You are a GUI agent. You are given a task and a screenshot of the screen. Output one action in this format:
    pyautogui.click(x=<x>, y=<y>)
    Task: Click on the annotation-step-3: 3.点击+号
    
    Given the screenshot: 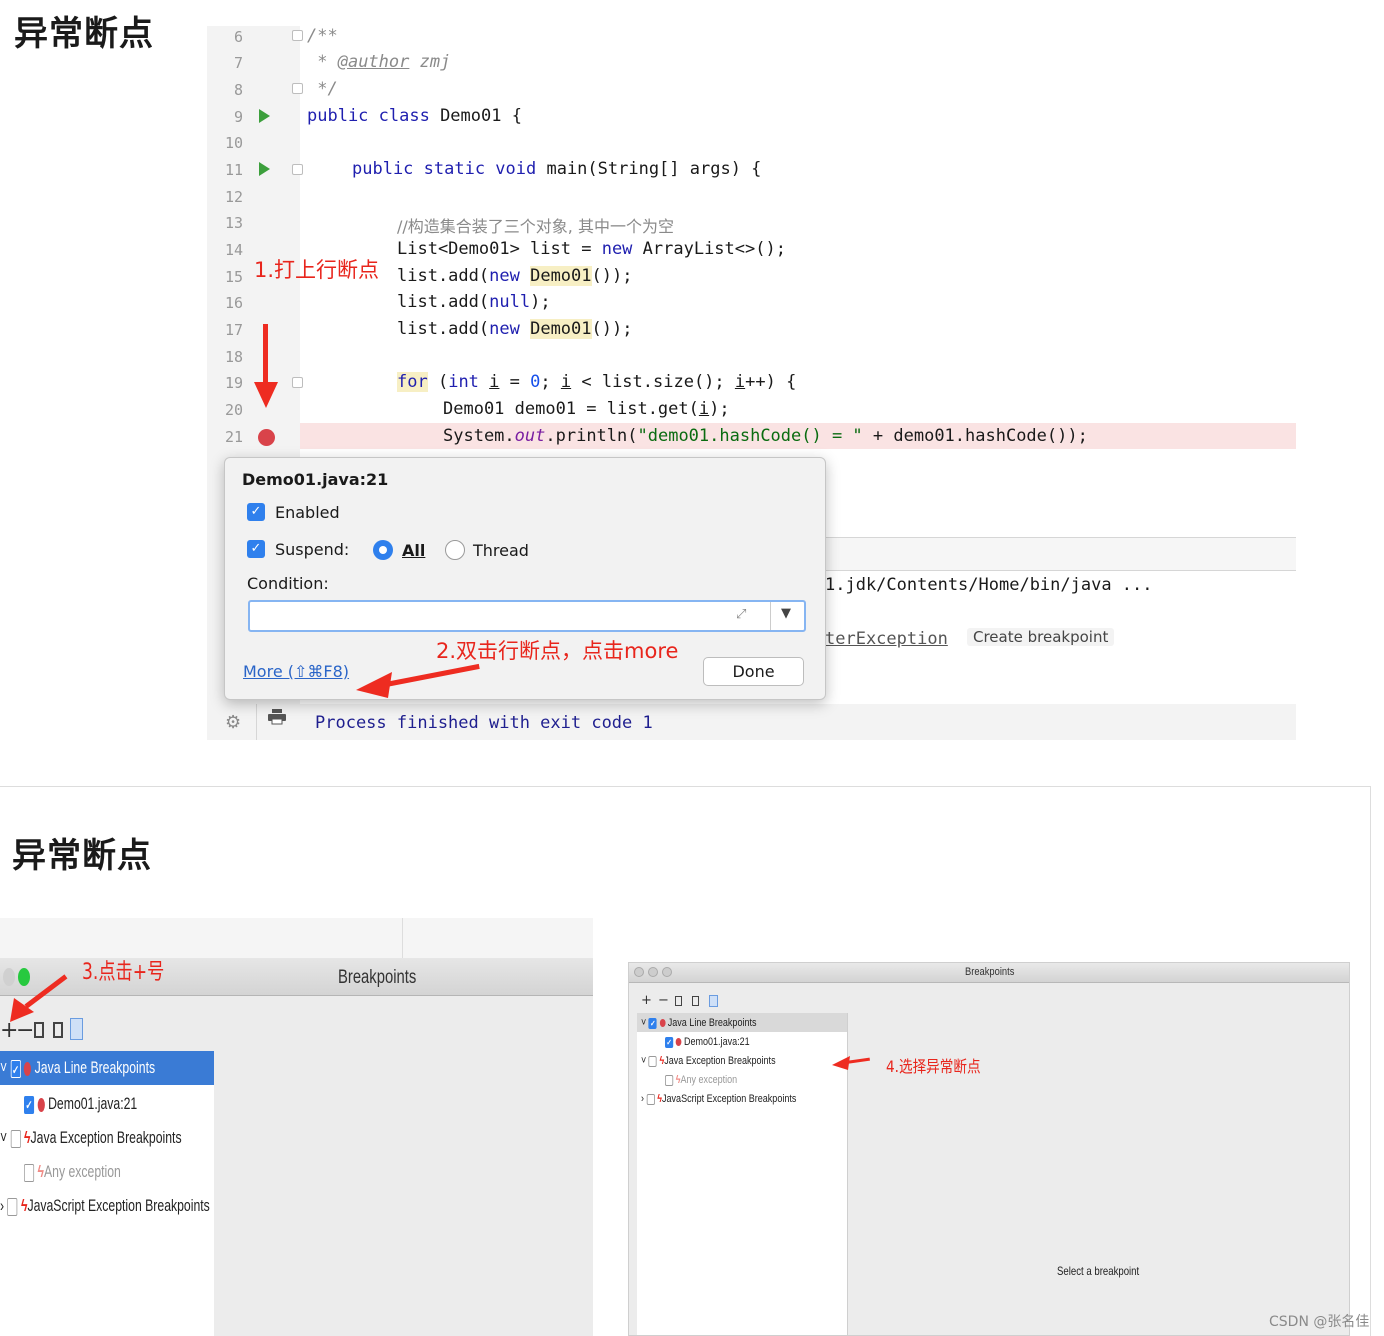 What is the action you would take?
    pyautogui.click(x=123, y=972)
    